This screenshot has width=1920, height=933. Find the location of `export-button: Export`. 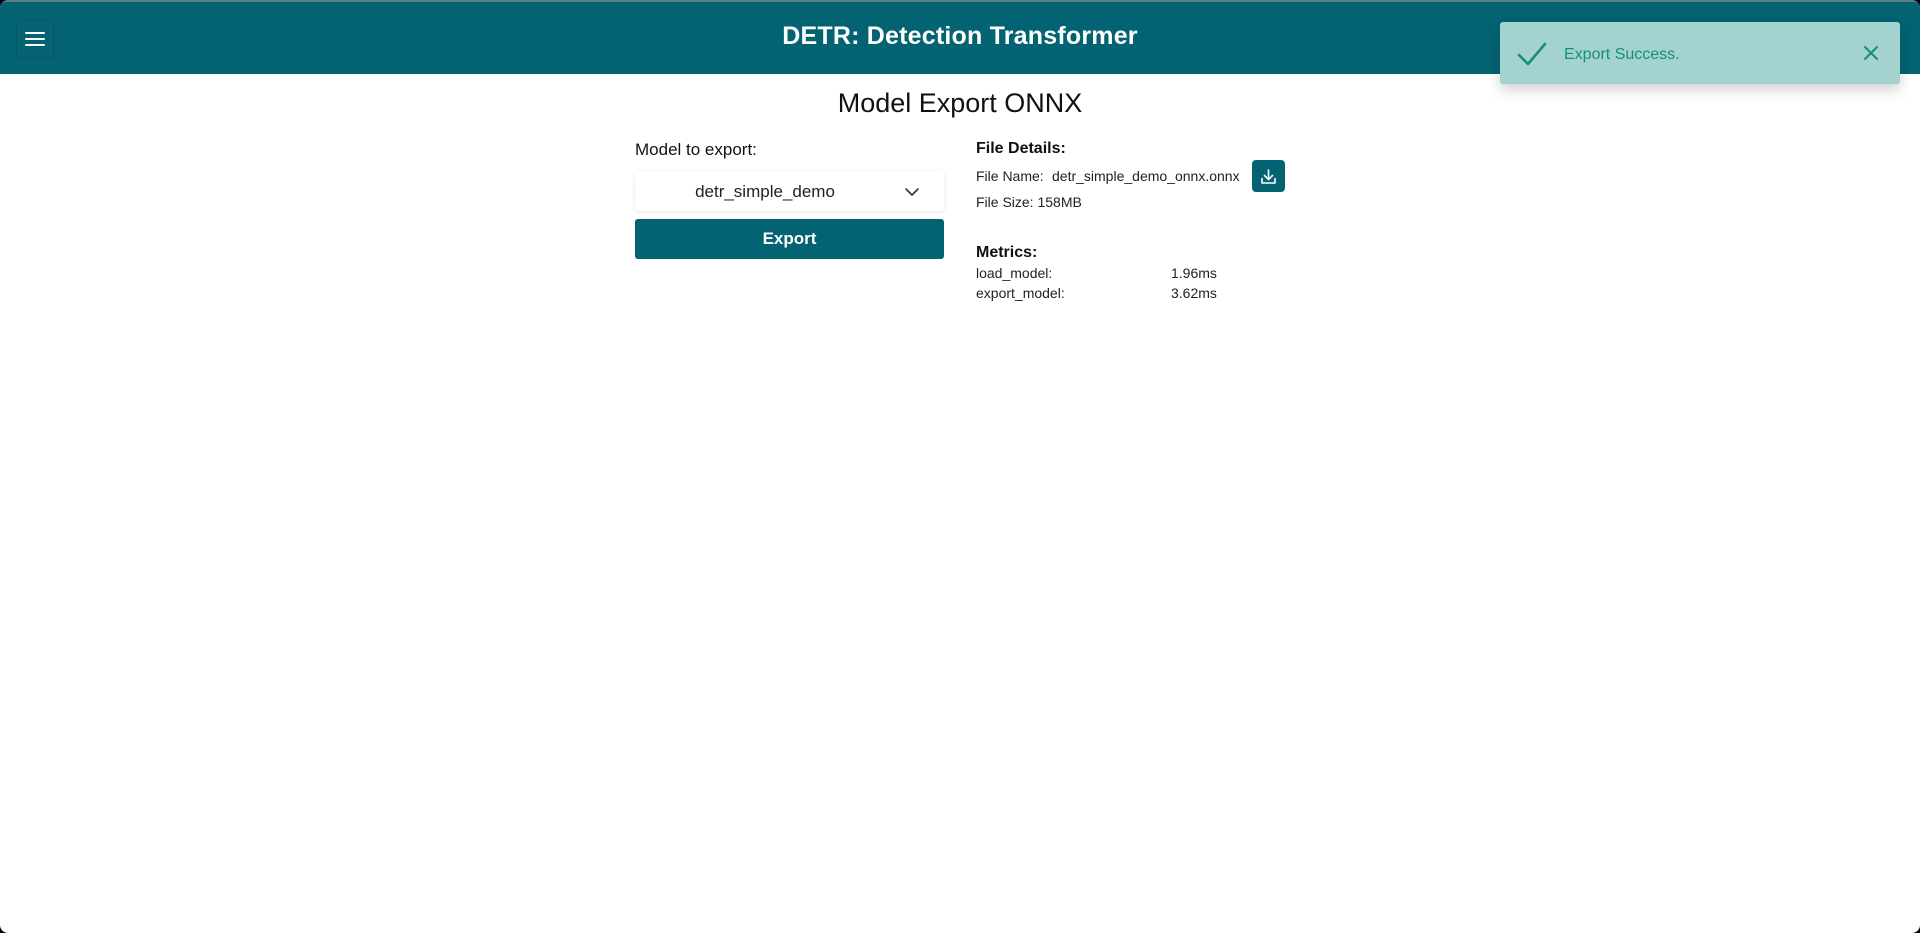

export-button: Export is located at coordinates (789, 239).